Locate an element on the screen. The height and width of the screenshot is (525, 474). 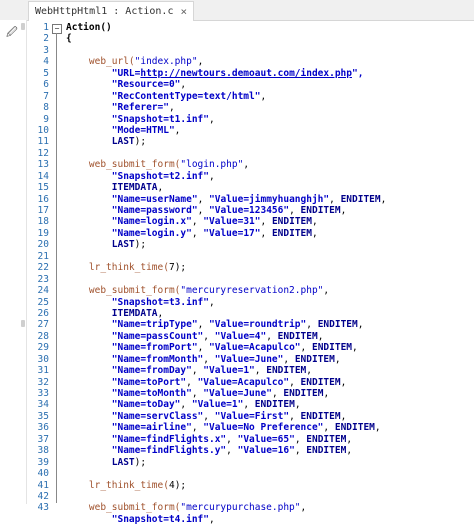
code-line: web_submit_form("mercurypurchase.php", is located at coordinates (266, 507).